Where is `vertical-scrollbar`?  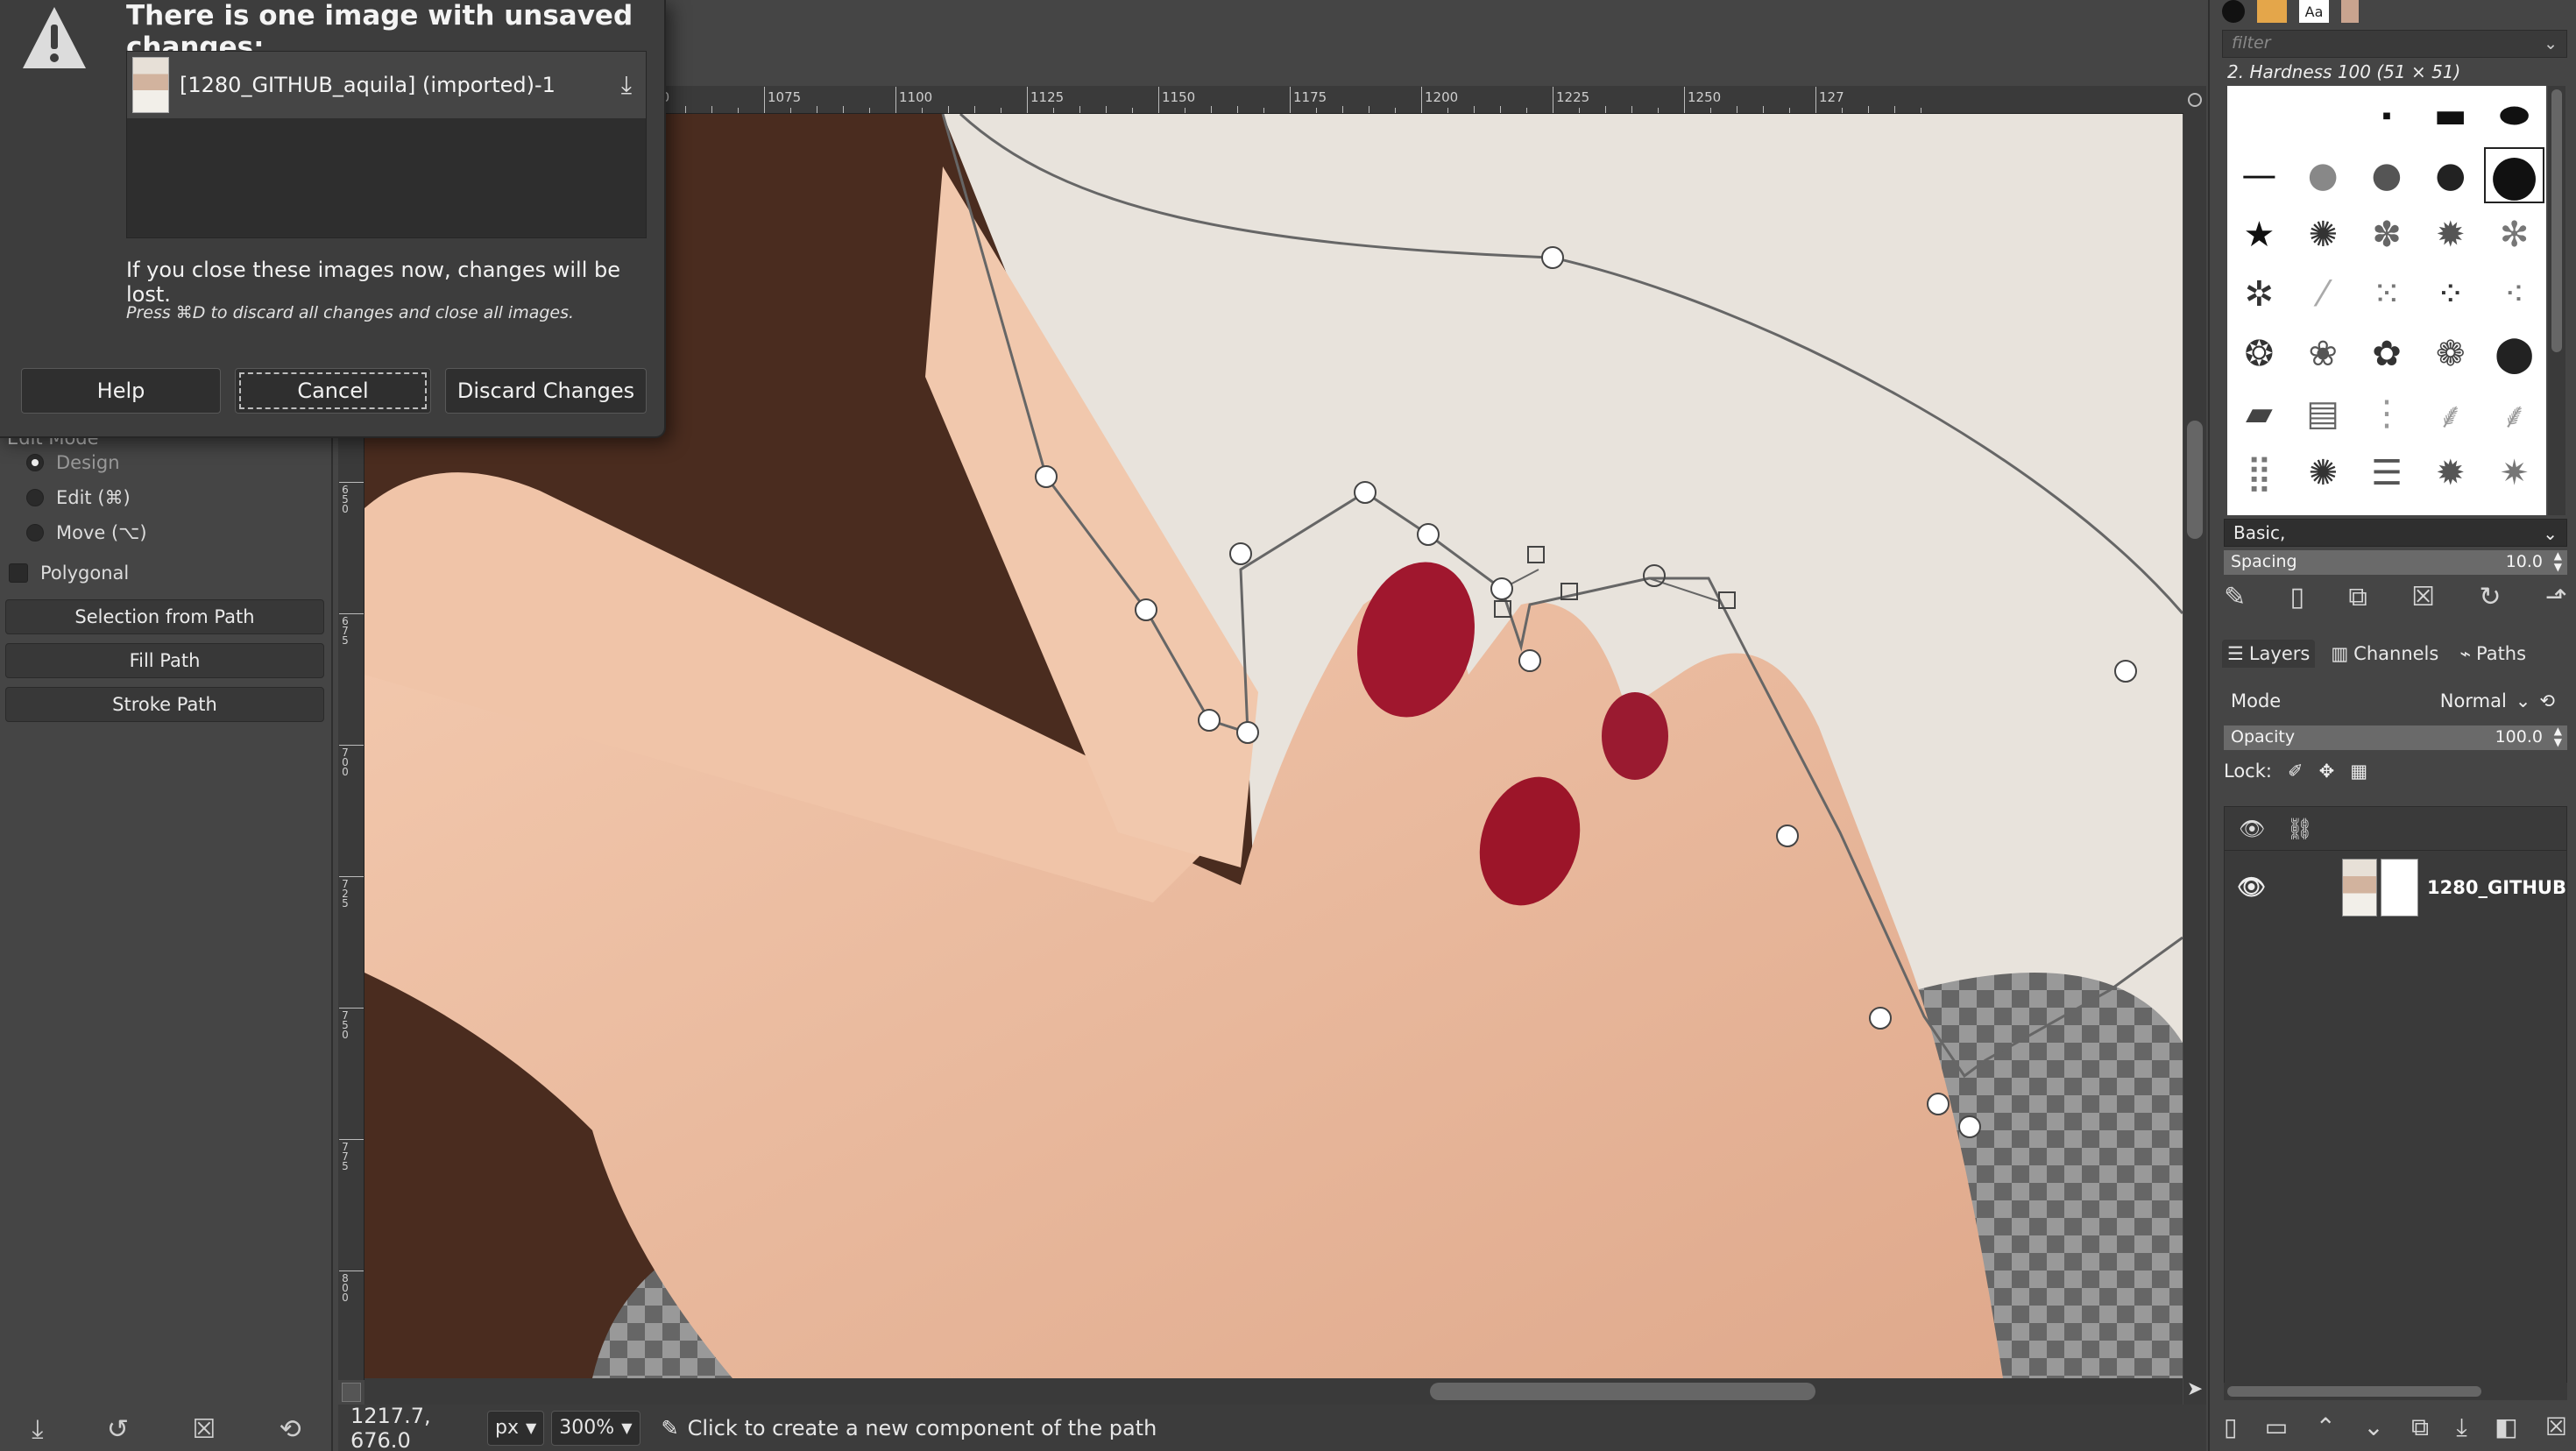 vertical-scrollbar is located at coordinates (2194, 746).